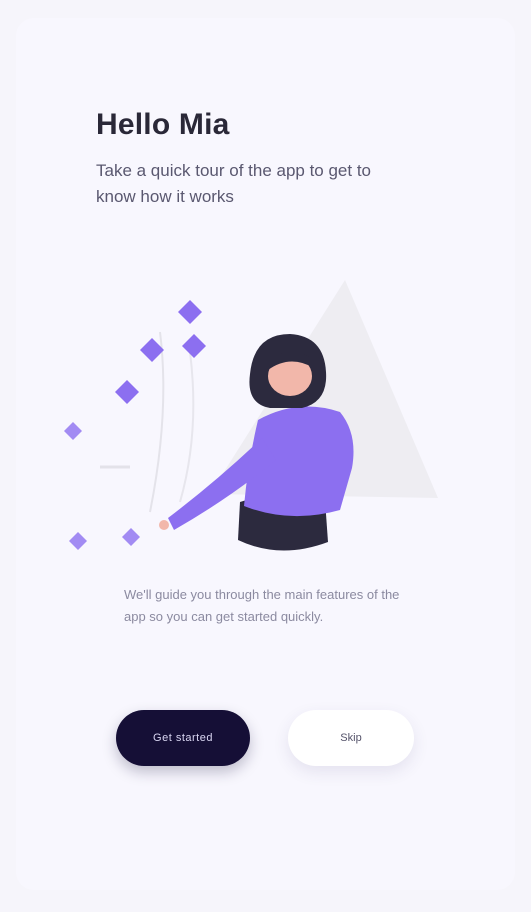 This screenshot has height=912, width=531. I want to click on page-title: Hello Mia, so click(163, 124).